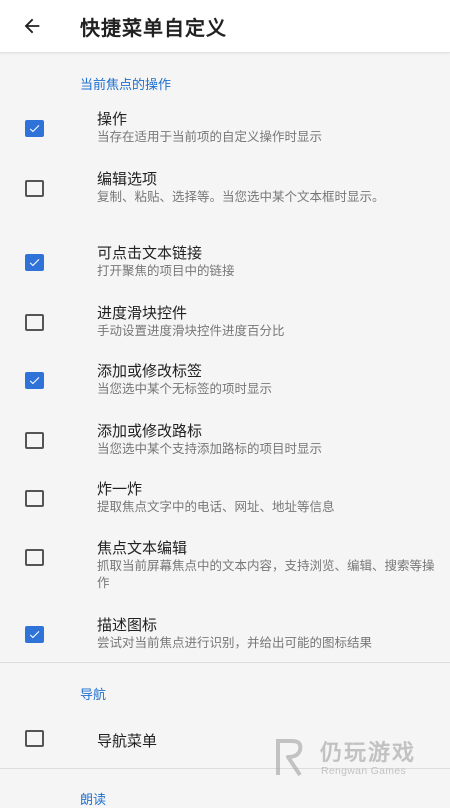 This screenshot has width=450, height=808. I want to click on item-subtitle: 当您选中某个支持添加路标的项目时显示, so click(210, 448).